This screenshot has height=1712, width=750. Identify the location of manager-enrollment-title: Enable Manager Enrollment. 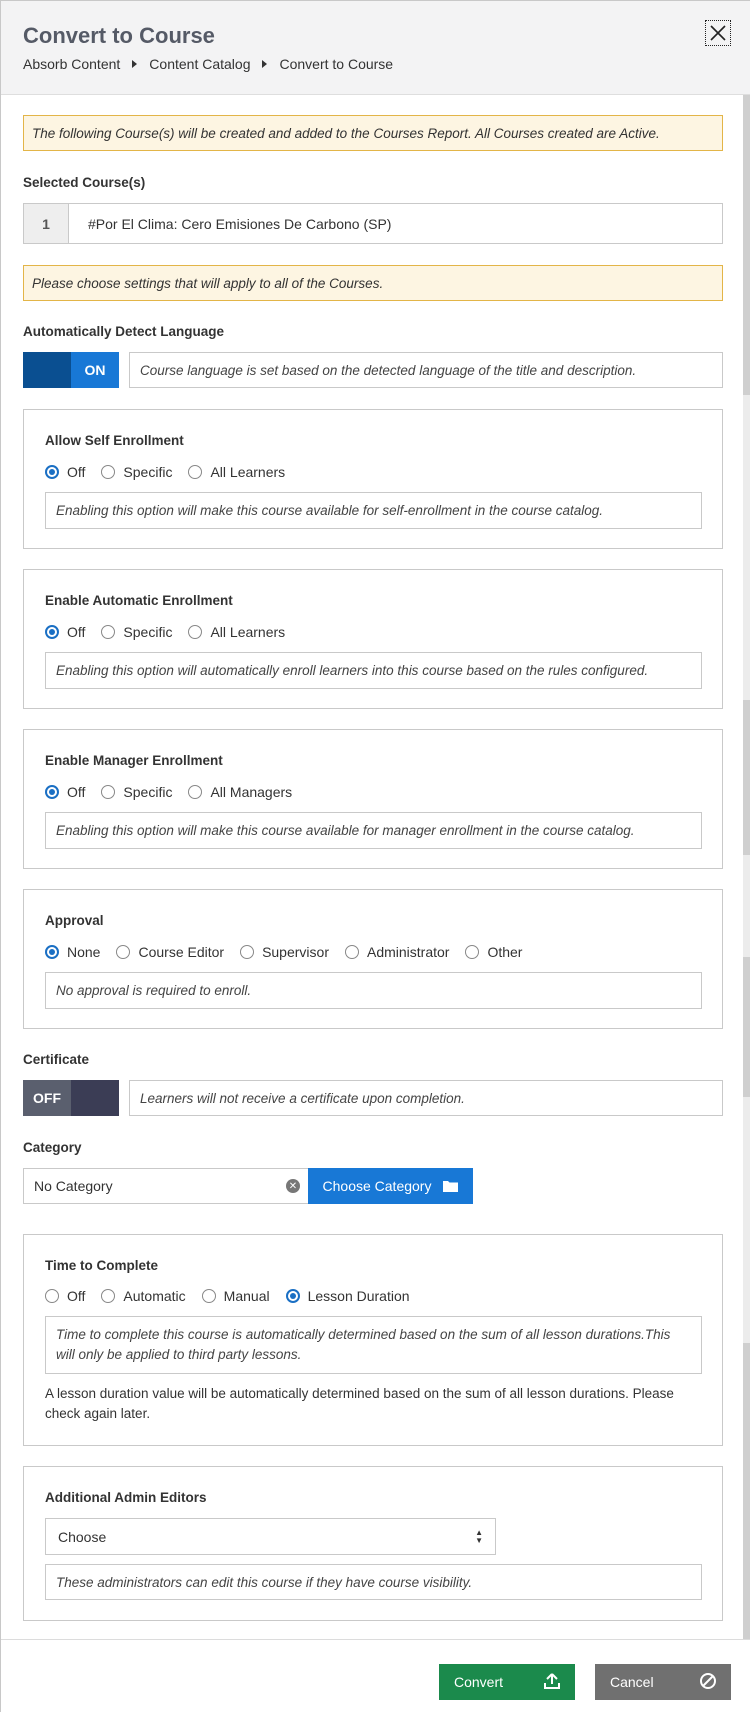
(134, 760).